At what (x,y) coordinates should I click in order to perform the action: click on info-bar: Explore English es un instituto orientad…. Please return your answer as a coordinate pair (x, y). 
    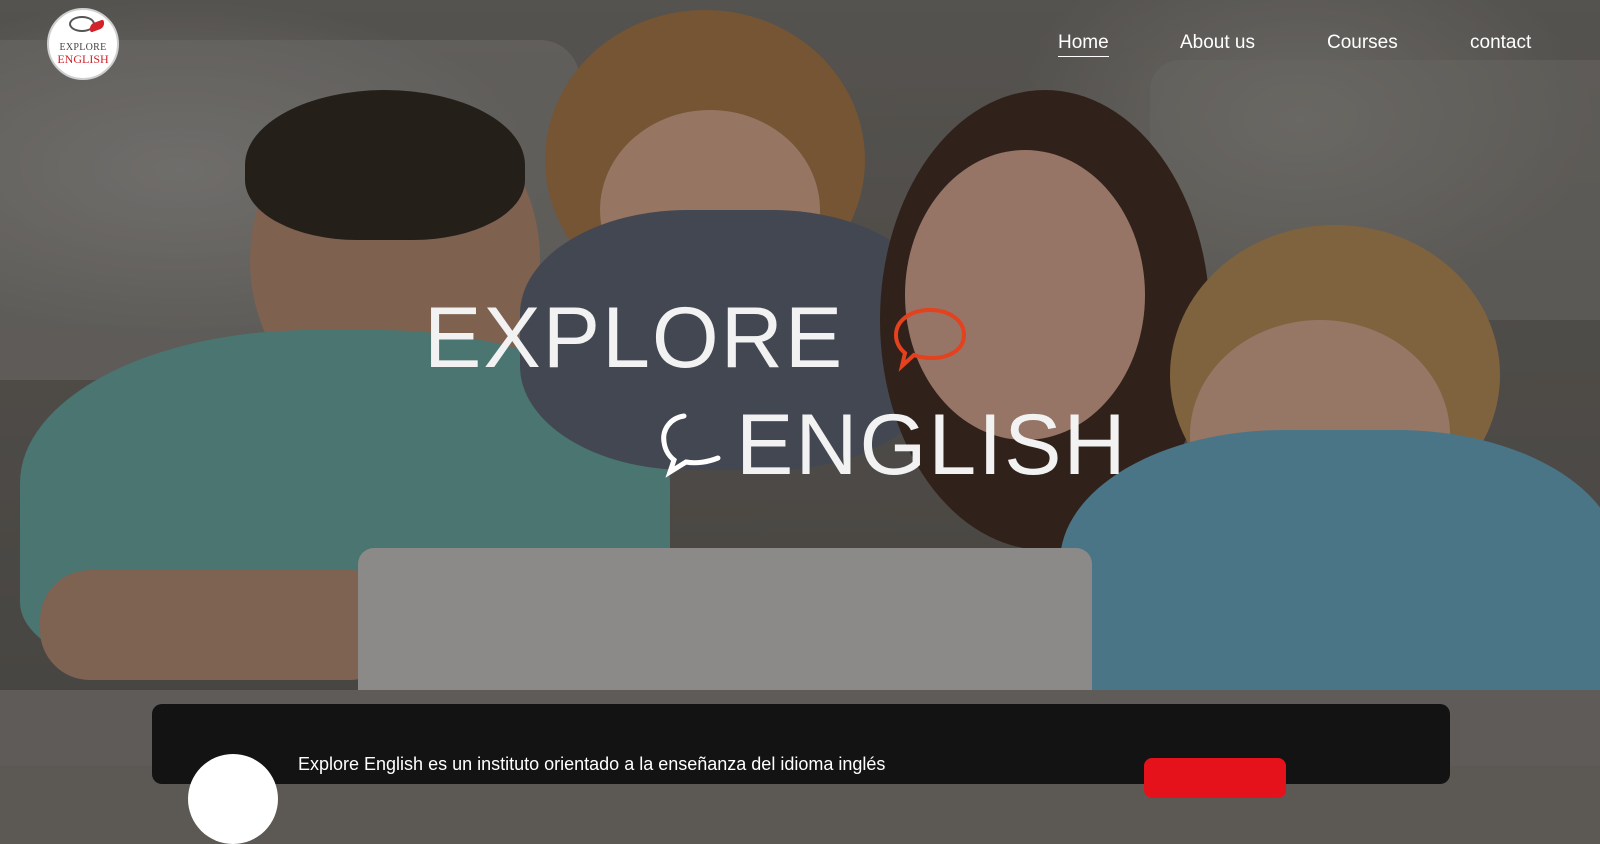
    Looking at the image, I should click on (801, 774).